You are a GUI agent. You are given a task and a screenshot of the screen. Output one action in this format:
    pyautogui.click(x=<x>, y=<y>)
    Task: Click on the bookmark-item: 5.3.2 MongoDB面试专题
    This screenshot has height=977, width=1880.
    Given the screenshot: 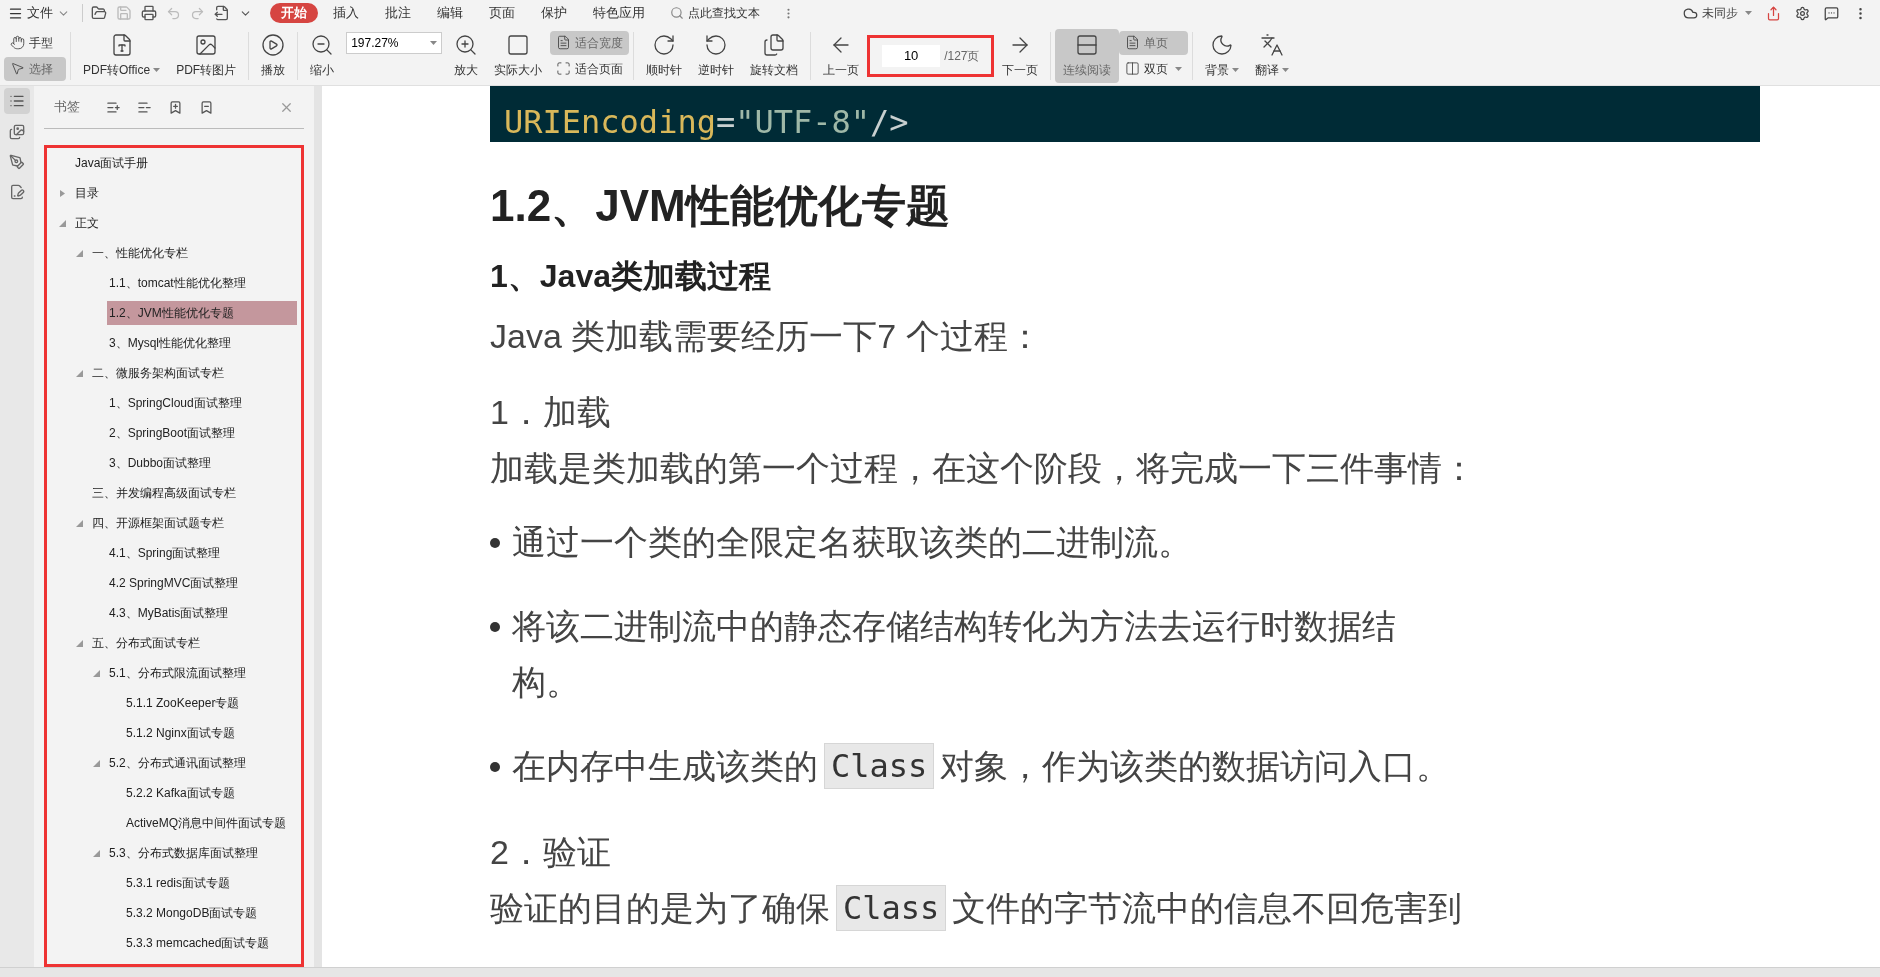 What is the action you would take?
    pyautogui.click(x=192, y=913)
    